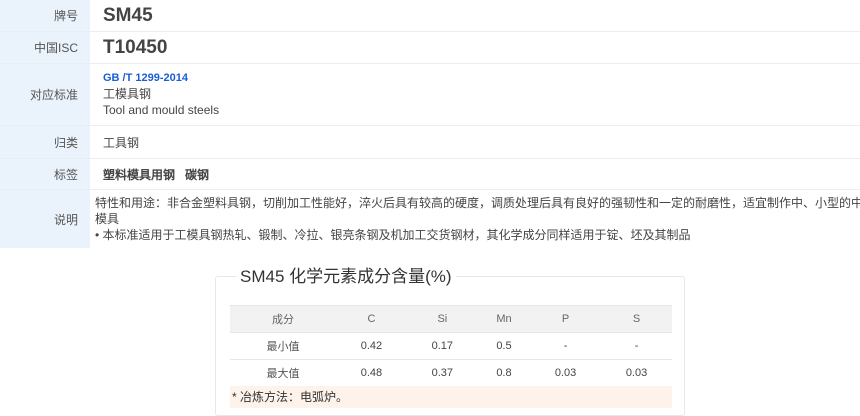 This screenshot has height=416, width=860. What do you see at coordinates (442, 319) in the screenshot?
I see `header-si: Si` at bounding box center [442, 319].